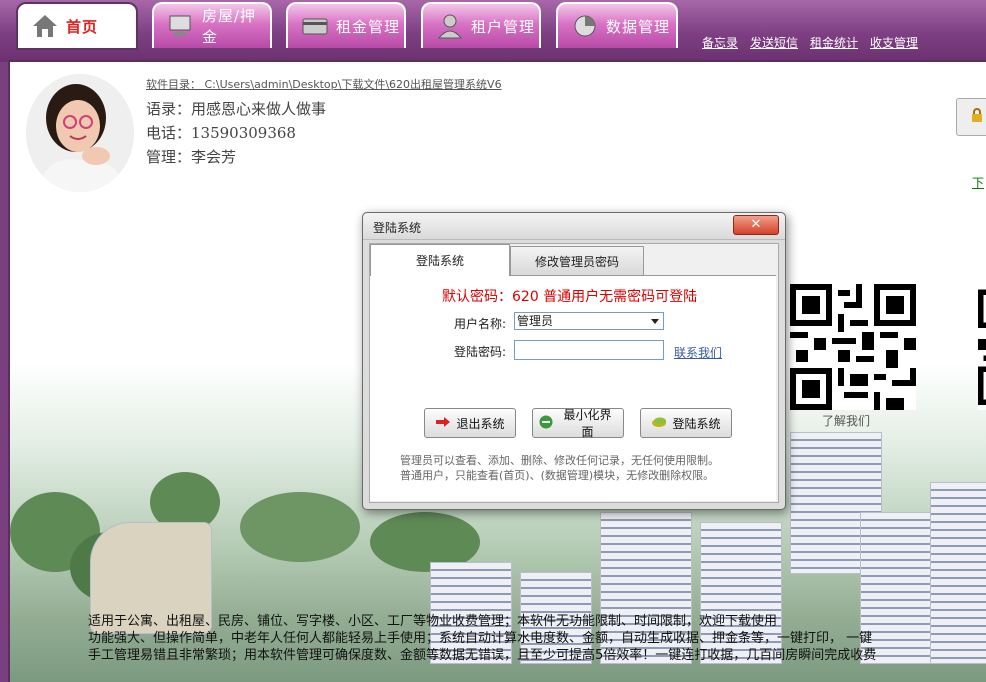 The width and height of the screenshot is (986, 682). I want to click on phone: 电话：13590309368, so click(221, 132).